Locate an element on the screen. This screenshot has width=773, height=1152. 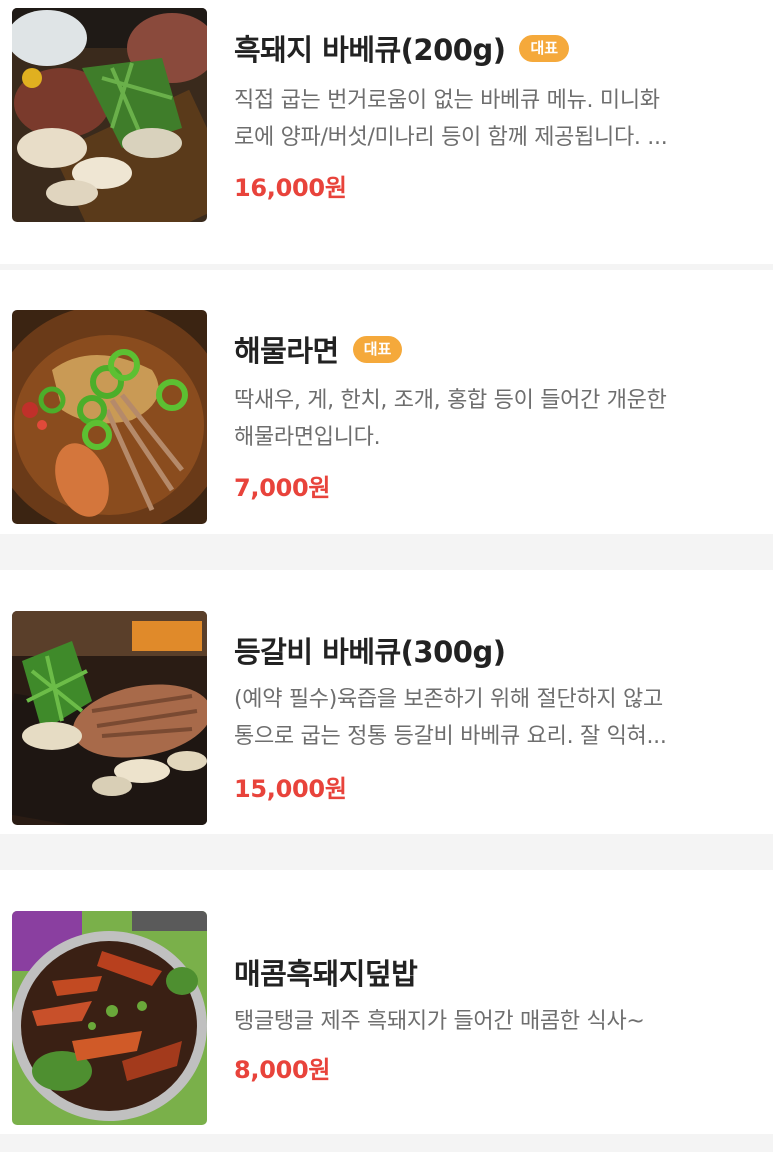
menu-item-name: 흑돼지 바베큐(200g) is located at coordinates (370, 50).